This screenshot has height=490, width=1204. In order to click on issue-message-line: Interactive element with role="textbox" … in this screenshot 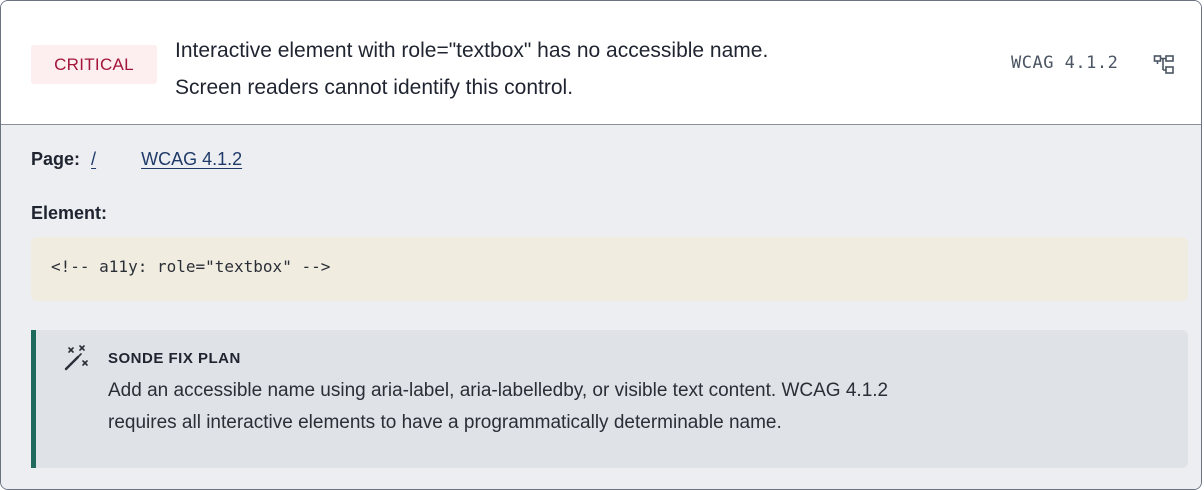, I will do `click(472, 50)`.